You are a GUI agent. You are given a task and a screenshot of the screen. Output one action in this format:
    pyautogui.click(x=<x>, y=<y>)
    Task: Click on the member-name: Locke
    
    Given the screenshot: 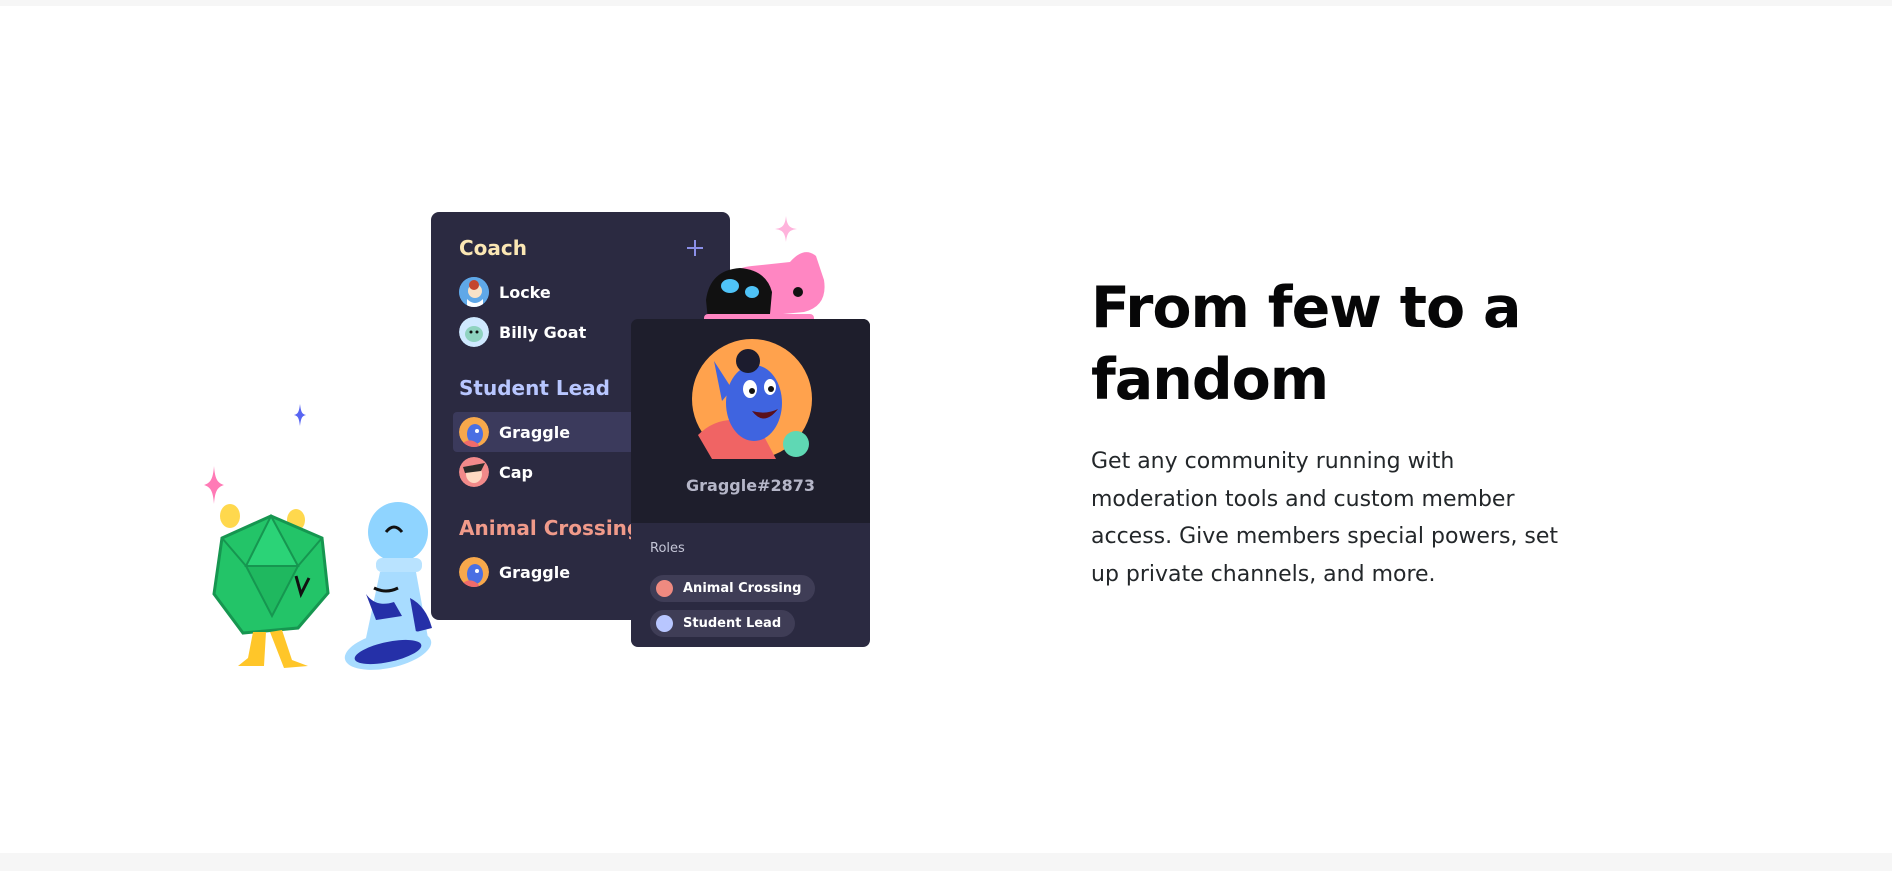 What is the action you would take?
    pyautogui.click(x=525, y=292)
    